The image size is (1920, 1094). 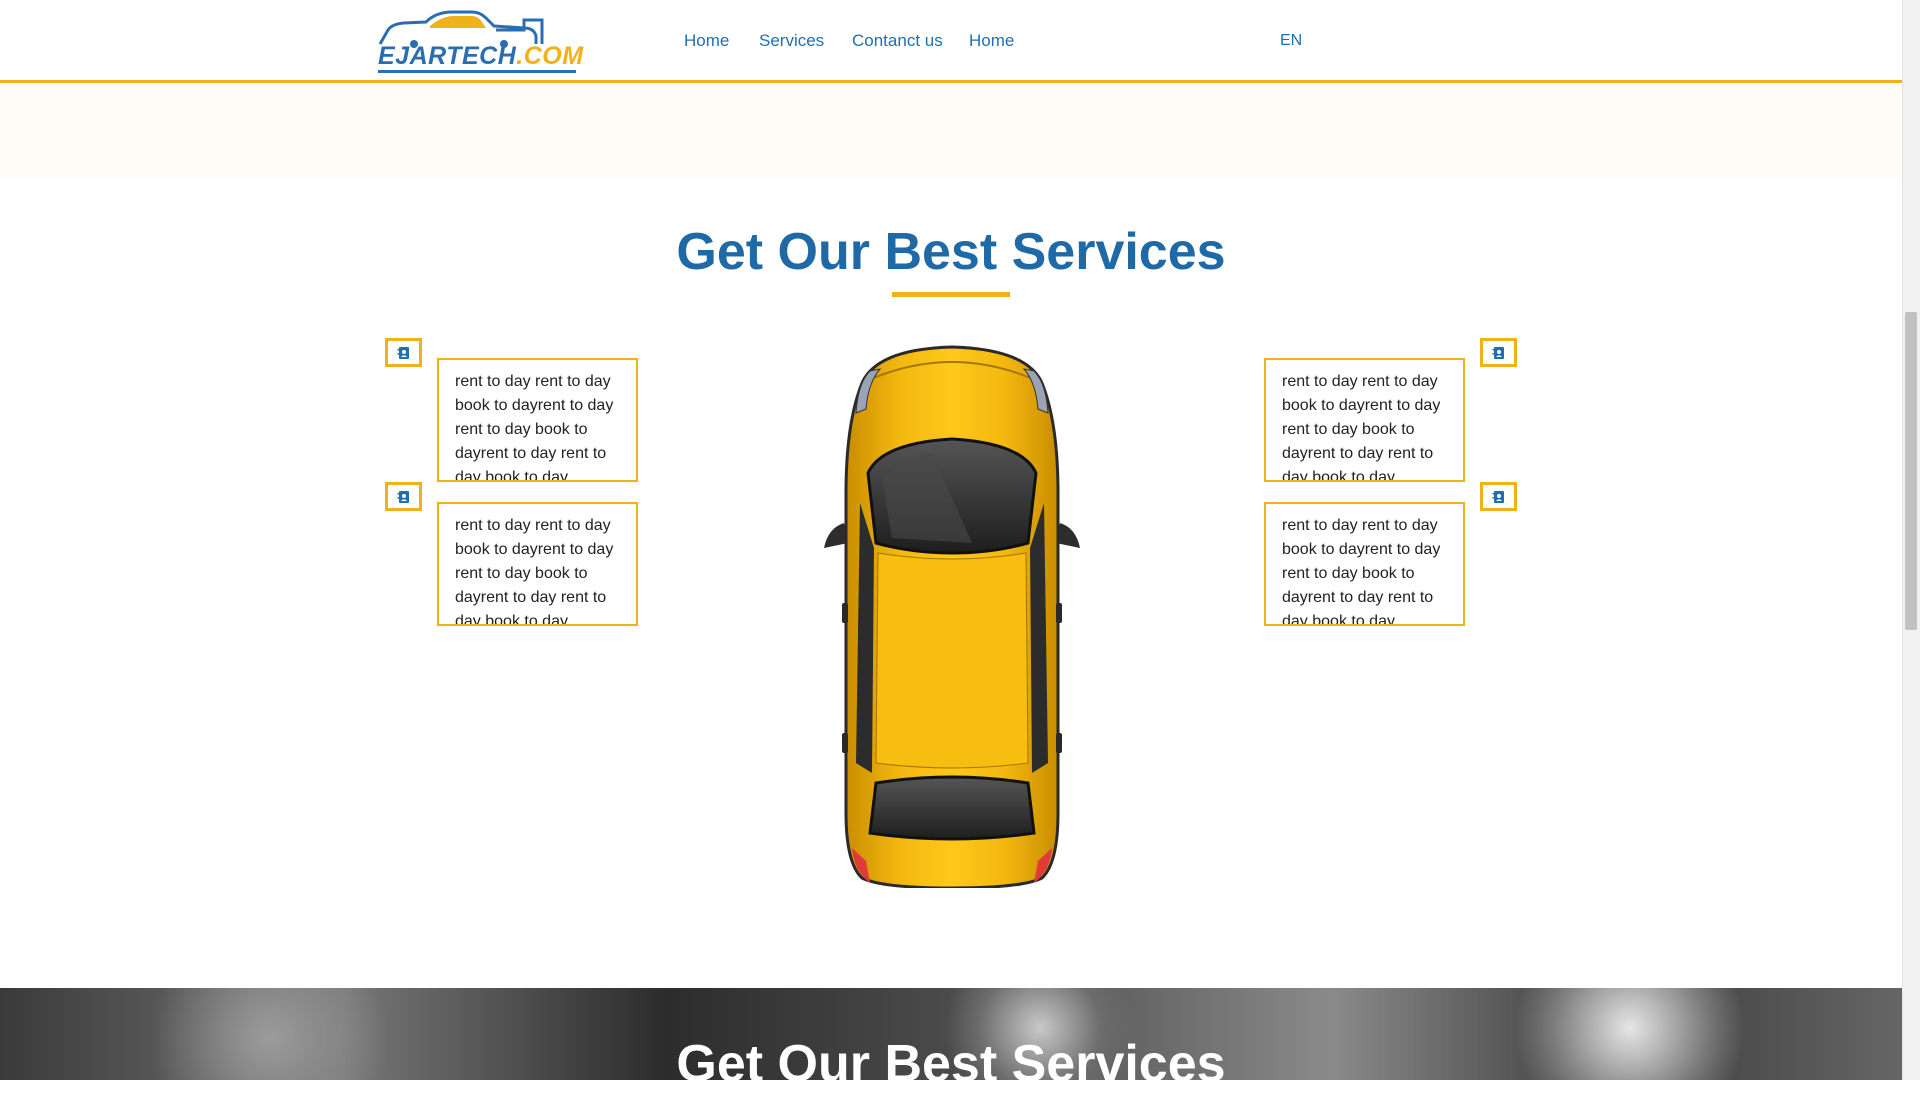 I want to click on title-underline, so click(x=951, y=294).